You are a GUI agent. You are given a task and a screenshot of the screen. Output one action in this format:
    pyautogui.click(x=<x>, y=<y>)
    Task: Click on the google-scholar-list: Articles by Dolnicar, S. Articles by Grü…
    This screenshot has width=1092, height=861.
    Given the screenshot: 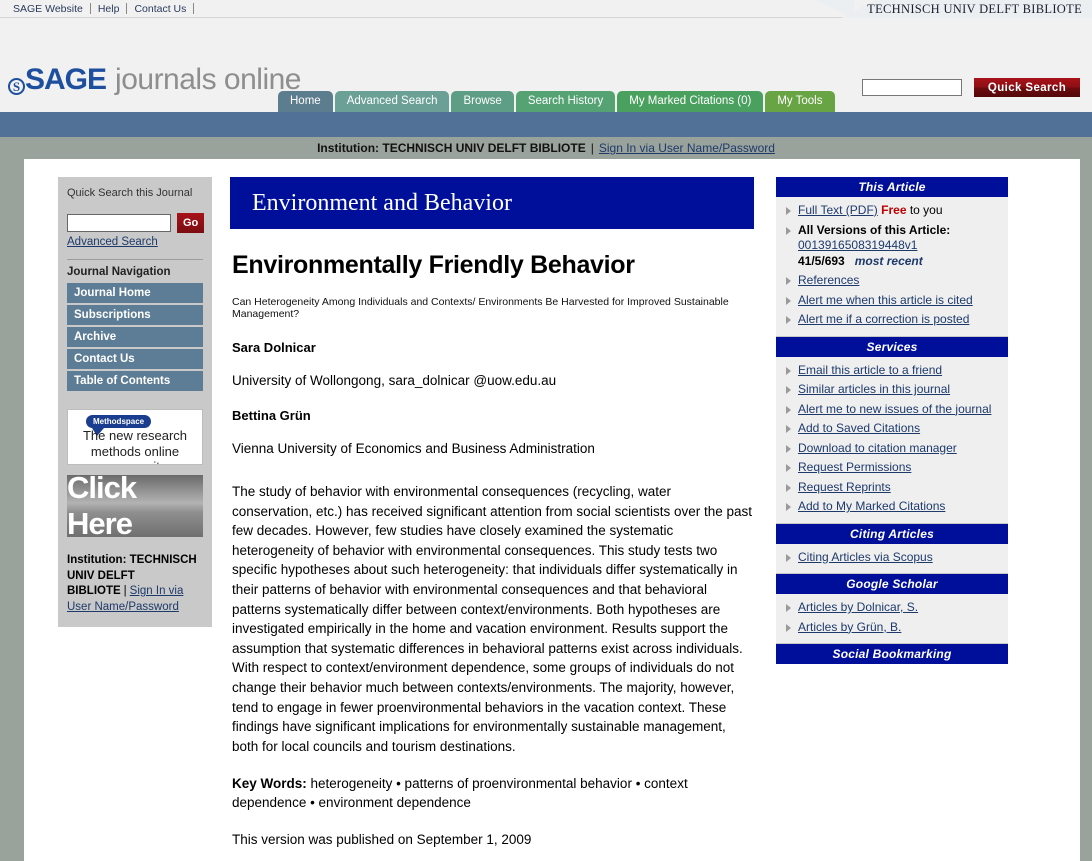 What is the action you would take?
    pyautogui.click(x=892, y=619)
    